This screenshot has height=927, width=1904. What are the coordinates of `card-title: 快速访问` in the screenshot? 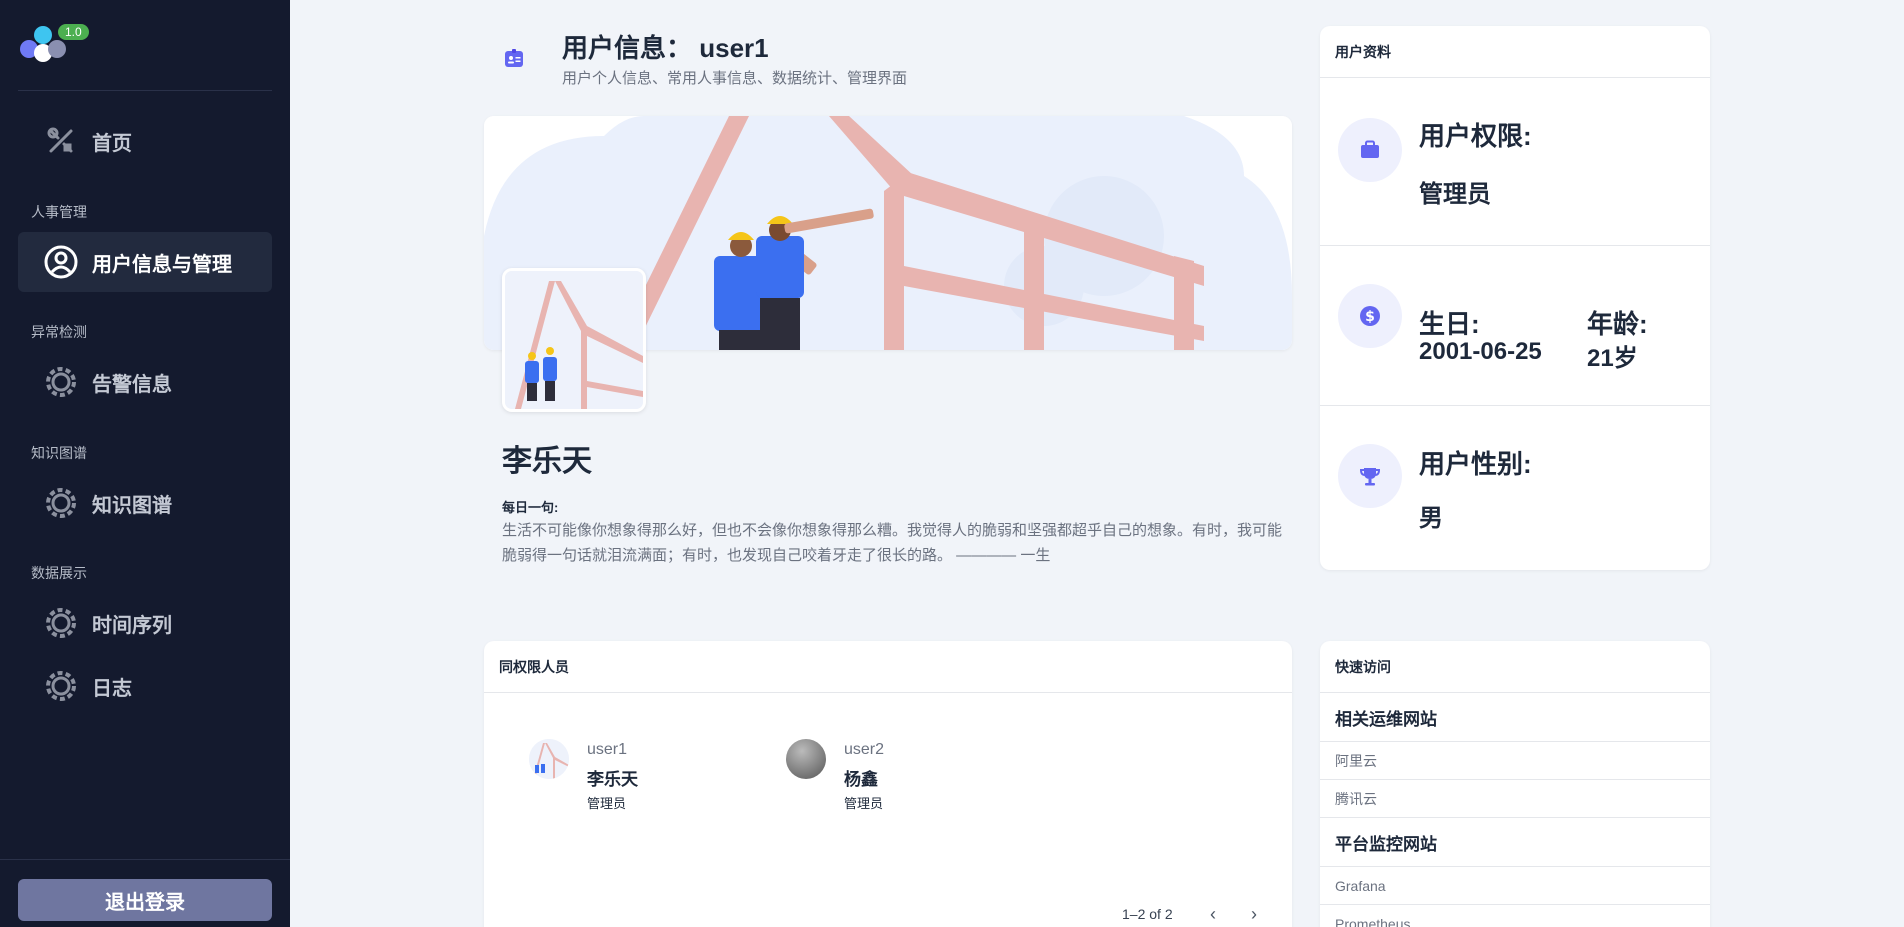 It's located at (1515, 667).